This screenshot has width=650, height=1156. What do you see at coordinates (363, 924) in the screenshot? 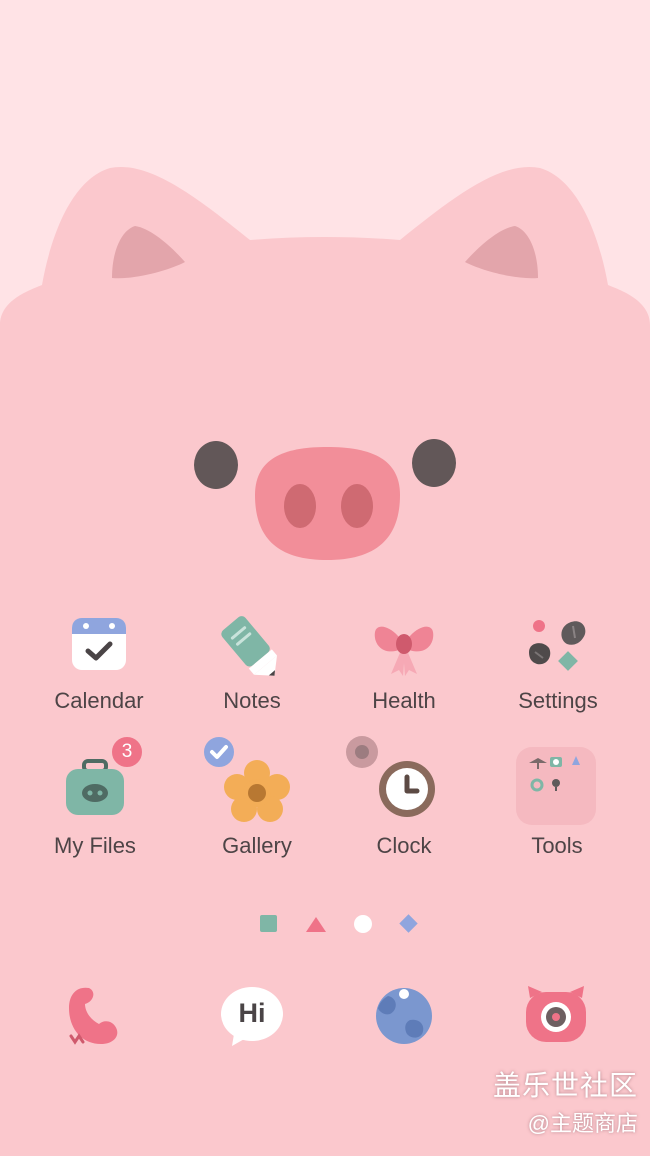
I see `page-dot-3-current` at bounding box center [363, 924].